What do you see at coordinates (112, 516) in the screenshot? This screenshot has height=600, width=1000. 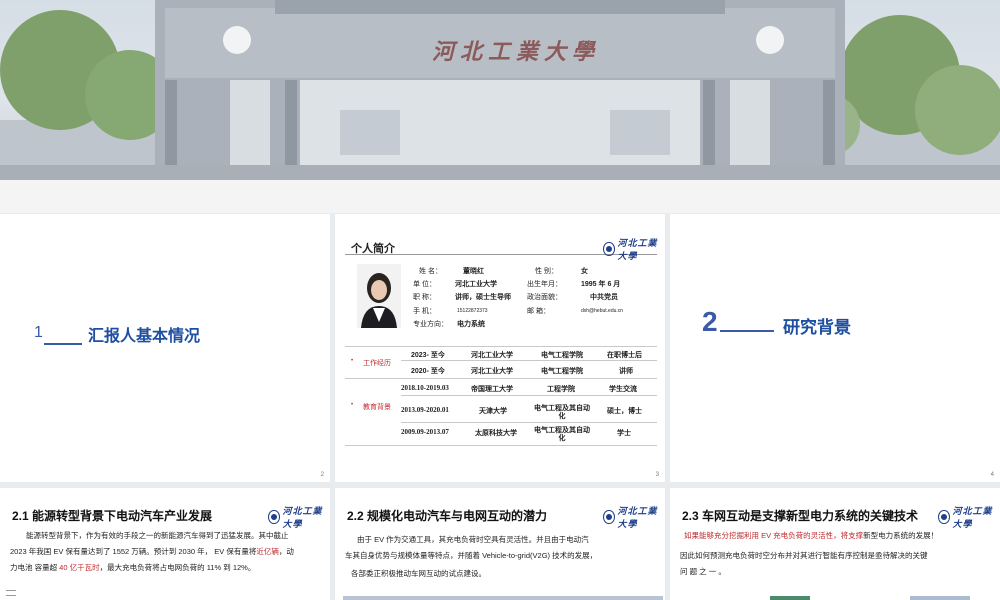 I see `slide-title: 2.1 能源转型背景下电动汽车产业发展` at bounding box center [112, 516].